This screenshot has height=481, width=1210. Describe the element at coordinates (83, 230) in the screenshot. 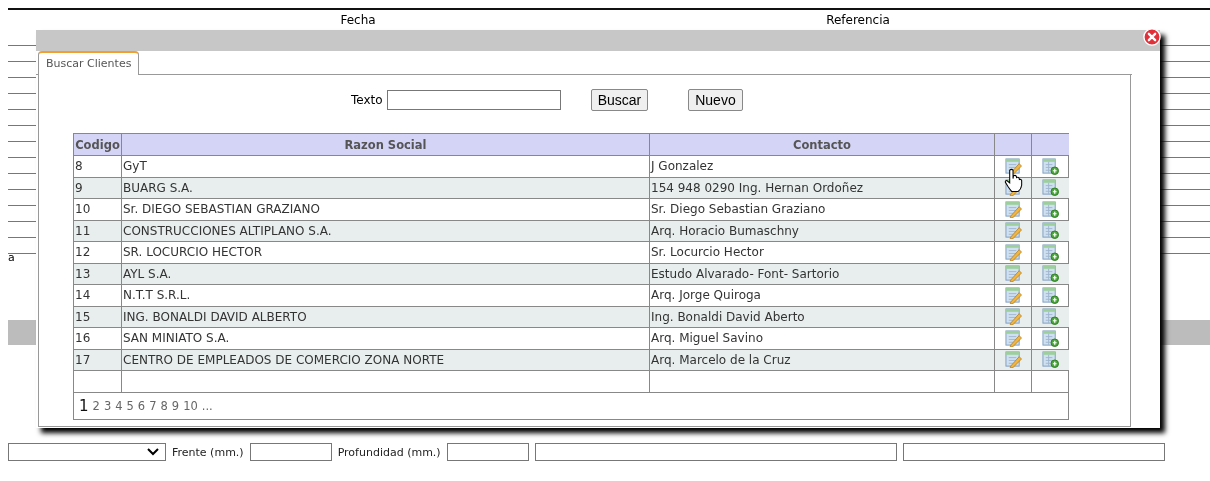

I see `table-cell: 11` at that location.